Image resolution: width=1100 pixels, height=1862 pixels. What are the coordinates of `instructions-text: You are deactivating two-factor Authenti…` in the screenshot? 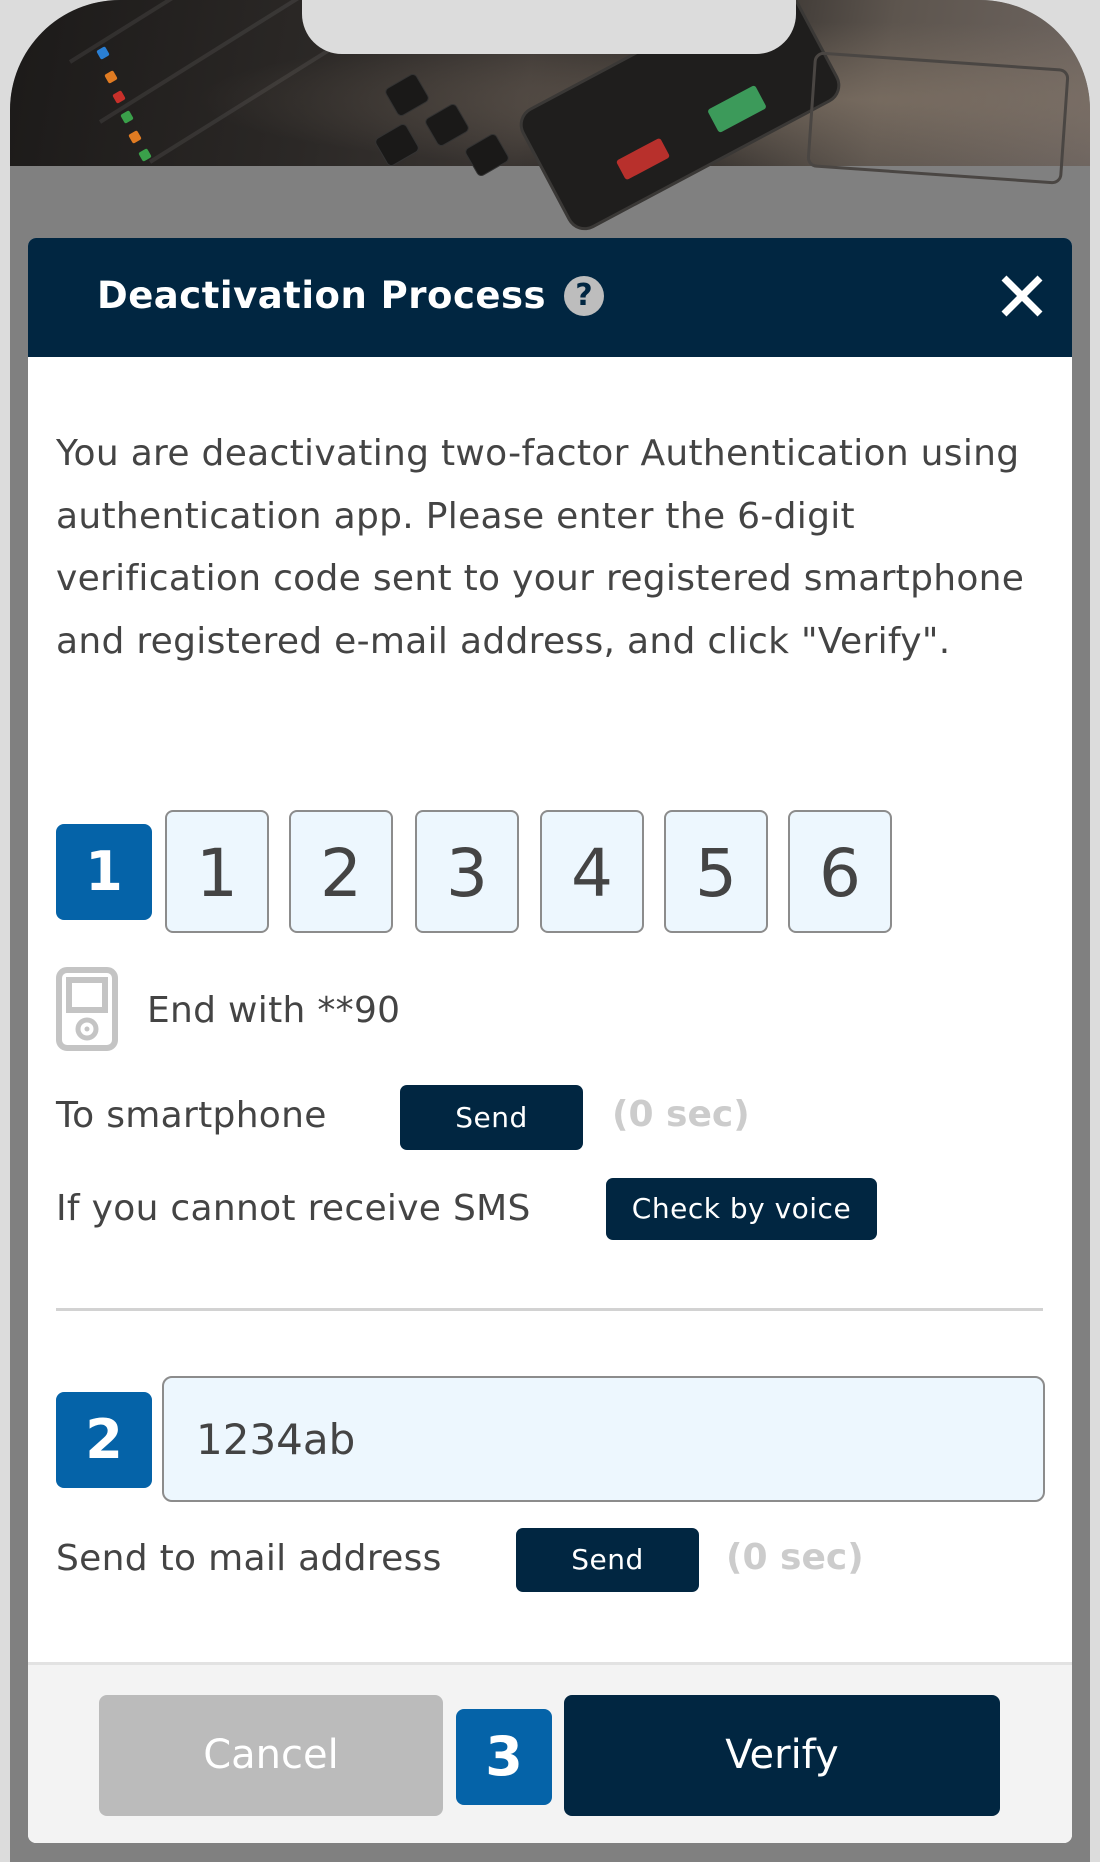 It's located at (540, 547).